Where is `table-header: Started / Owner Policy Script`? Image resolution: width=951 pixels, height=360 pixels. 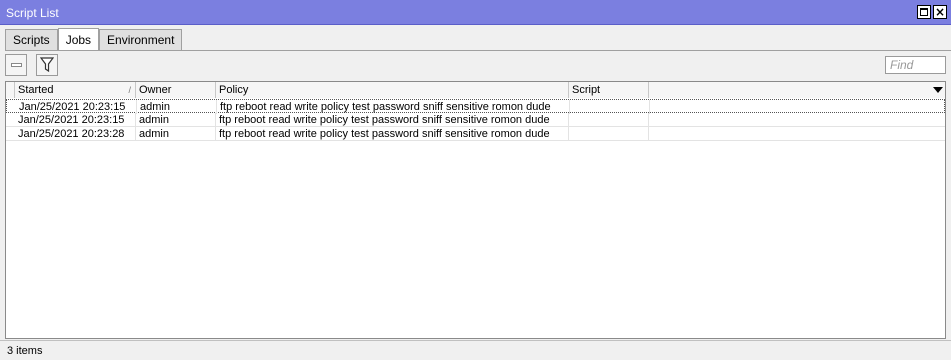 table-header: Started / Owner Policy Script is located at coordinates (475, 90).